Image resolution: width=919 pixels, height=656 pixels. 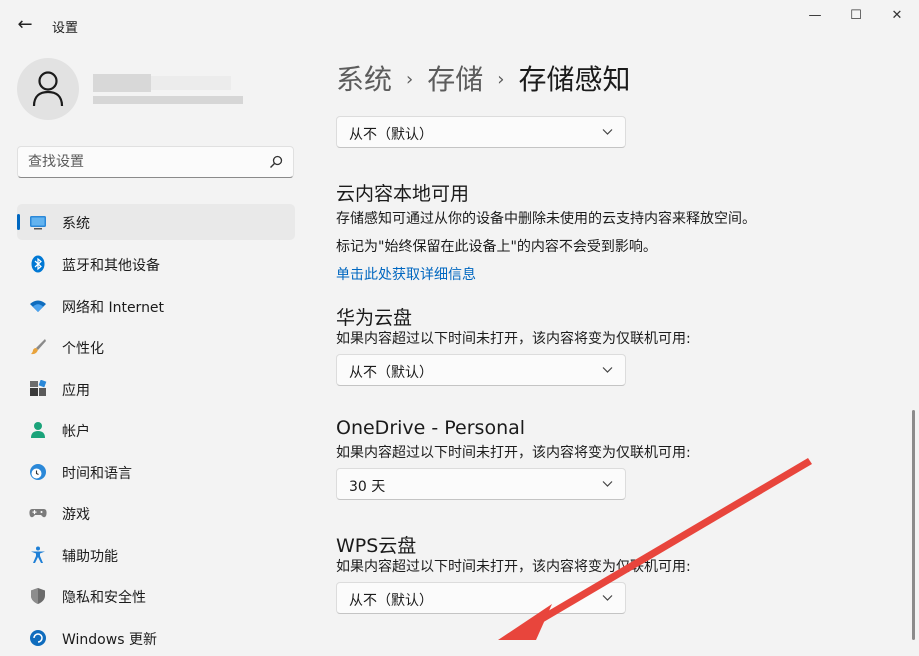 What do you see at coordinates (574, 79) in the screenshot?
I see `page-title: 存储感知` at bounding box center [574, 79].